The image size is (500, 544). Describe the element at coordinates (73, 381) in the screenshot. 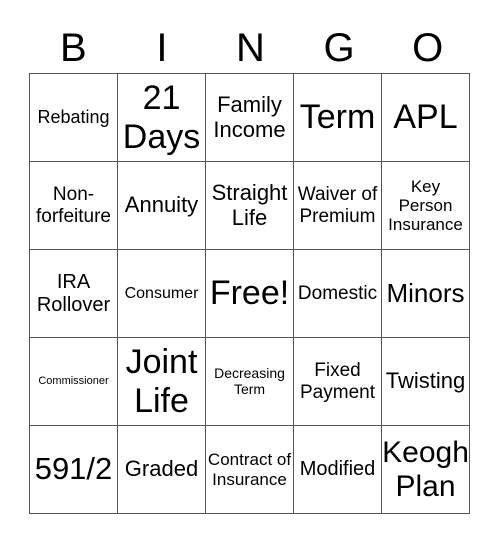

I see `bingo-cell: Commissioner` at that location.